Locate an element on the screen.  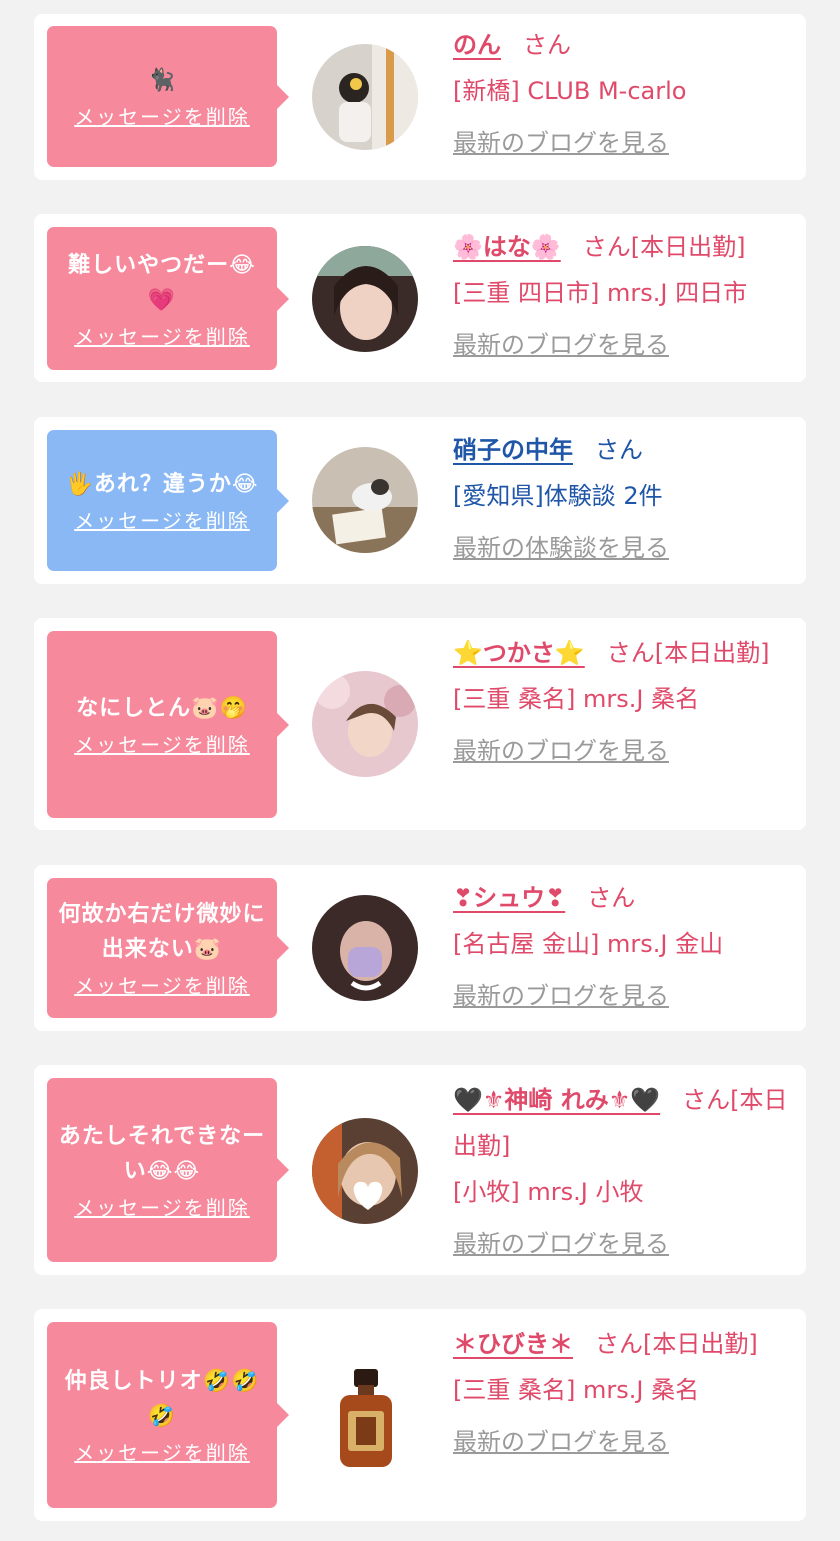
cast-info: ⭐つかさ⭐ さん[本日出勤] [三重 桑名] mrs.J 桑名 最新のブログを見る is located at coordinates (623, 702).